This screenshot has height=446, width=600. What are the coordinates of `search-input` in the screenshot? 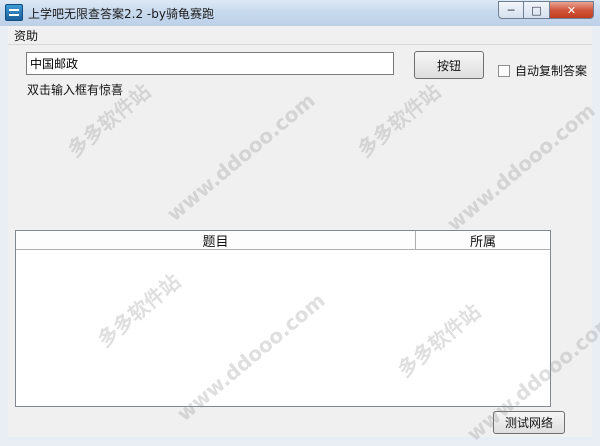 It's located at (210, 63).